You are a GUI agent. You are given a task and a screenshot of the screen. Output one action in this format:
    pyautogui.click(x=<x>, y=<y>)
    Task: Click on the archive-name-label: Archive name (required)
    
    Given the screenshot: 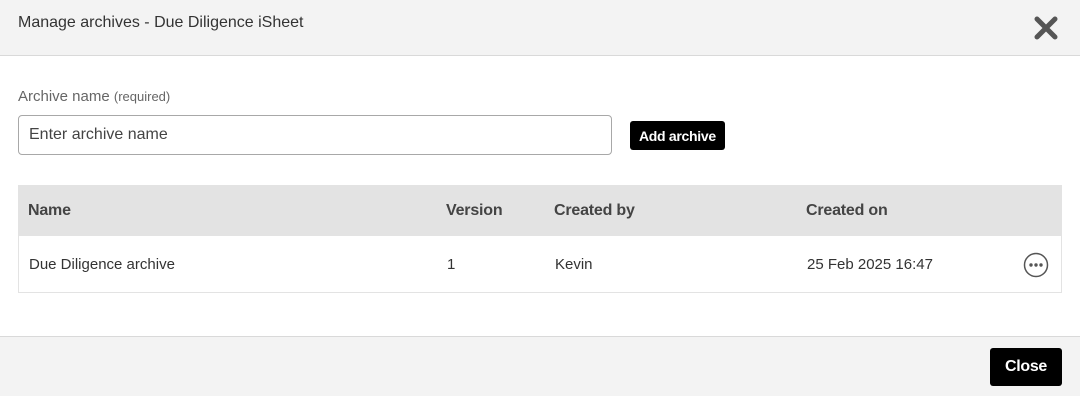 What is the action you would take?
    pyautogui.click(x=94, y=96)
    